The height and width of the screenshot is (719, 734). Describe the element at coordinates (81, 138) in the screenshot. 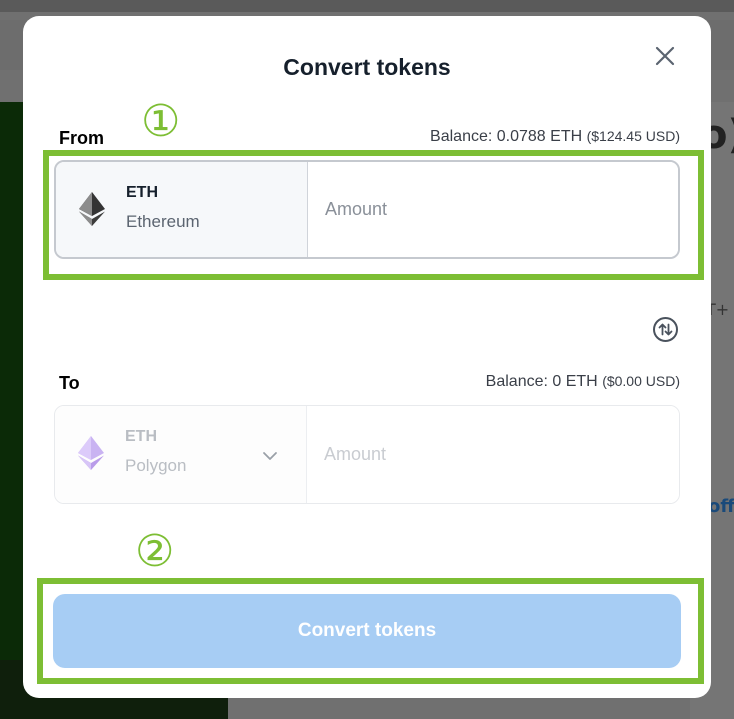

I see `from-label: From` at that location.